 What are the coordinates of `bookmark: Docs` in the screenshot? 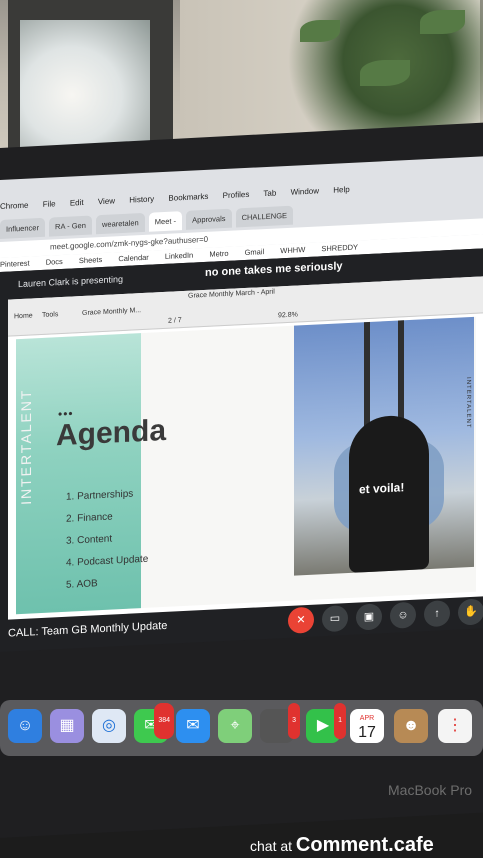 It's located at (54, 262).